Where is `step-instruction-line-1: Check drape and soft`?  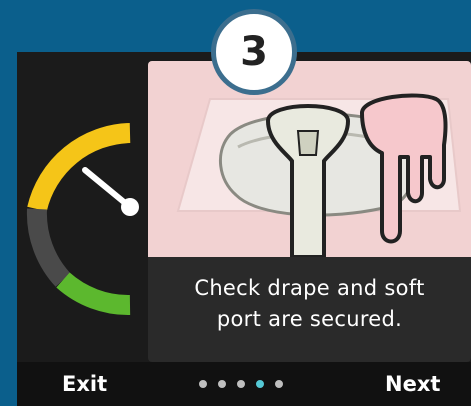
step-instruction-line-1: Check drape and soft is located at coordinates (309, 288).